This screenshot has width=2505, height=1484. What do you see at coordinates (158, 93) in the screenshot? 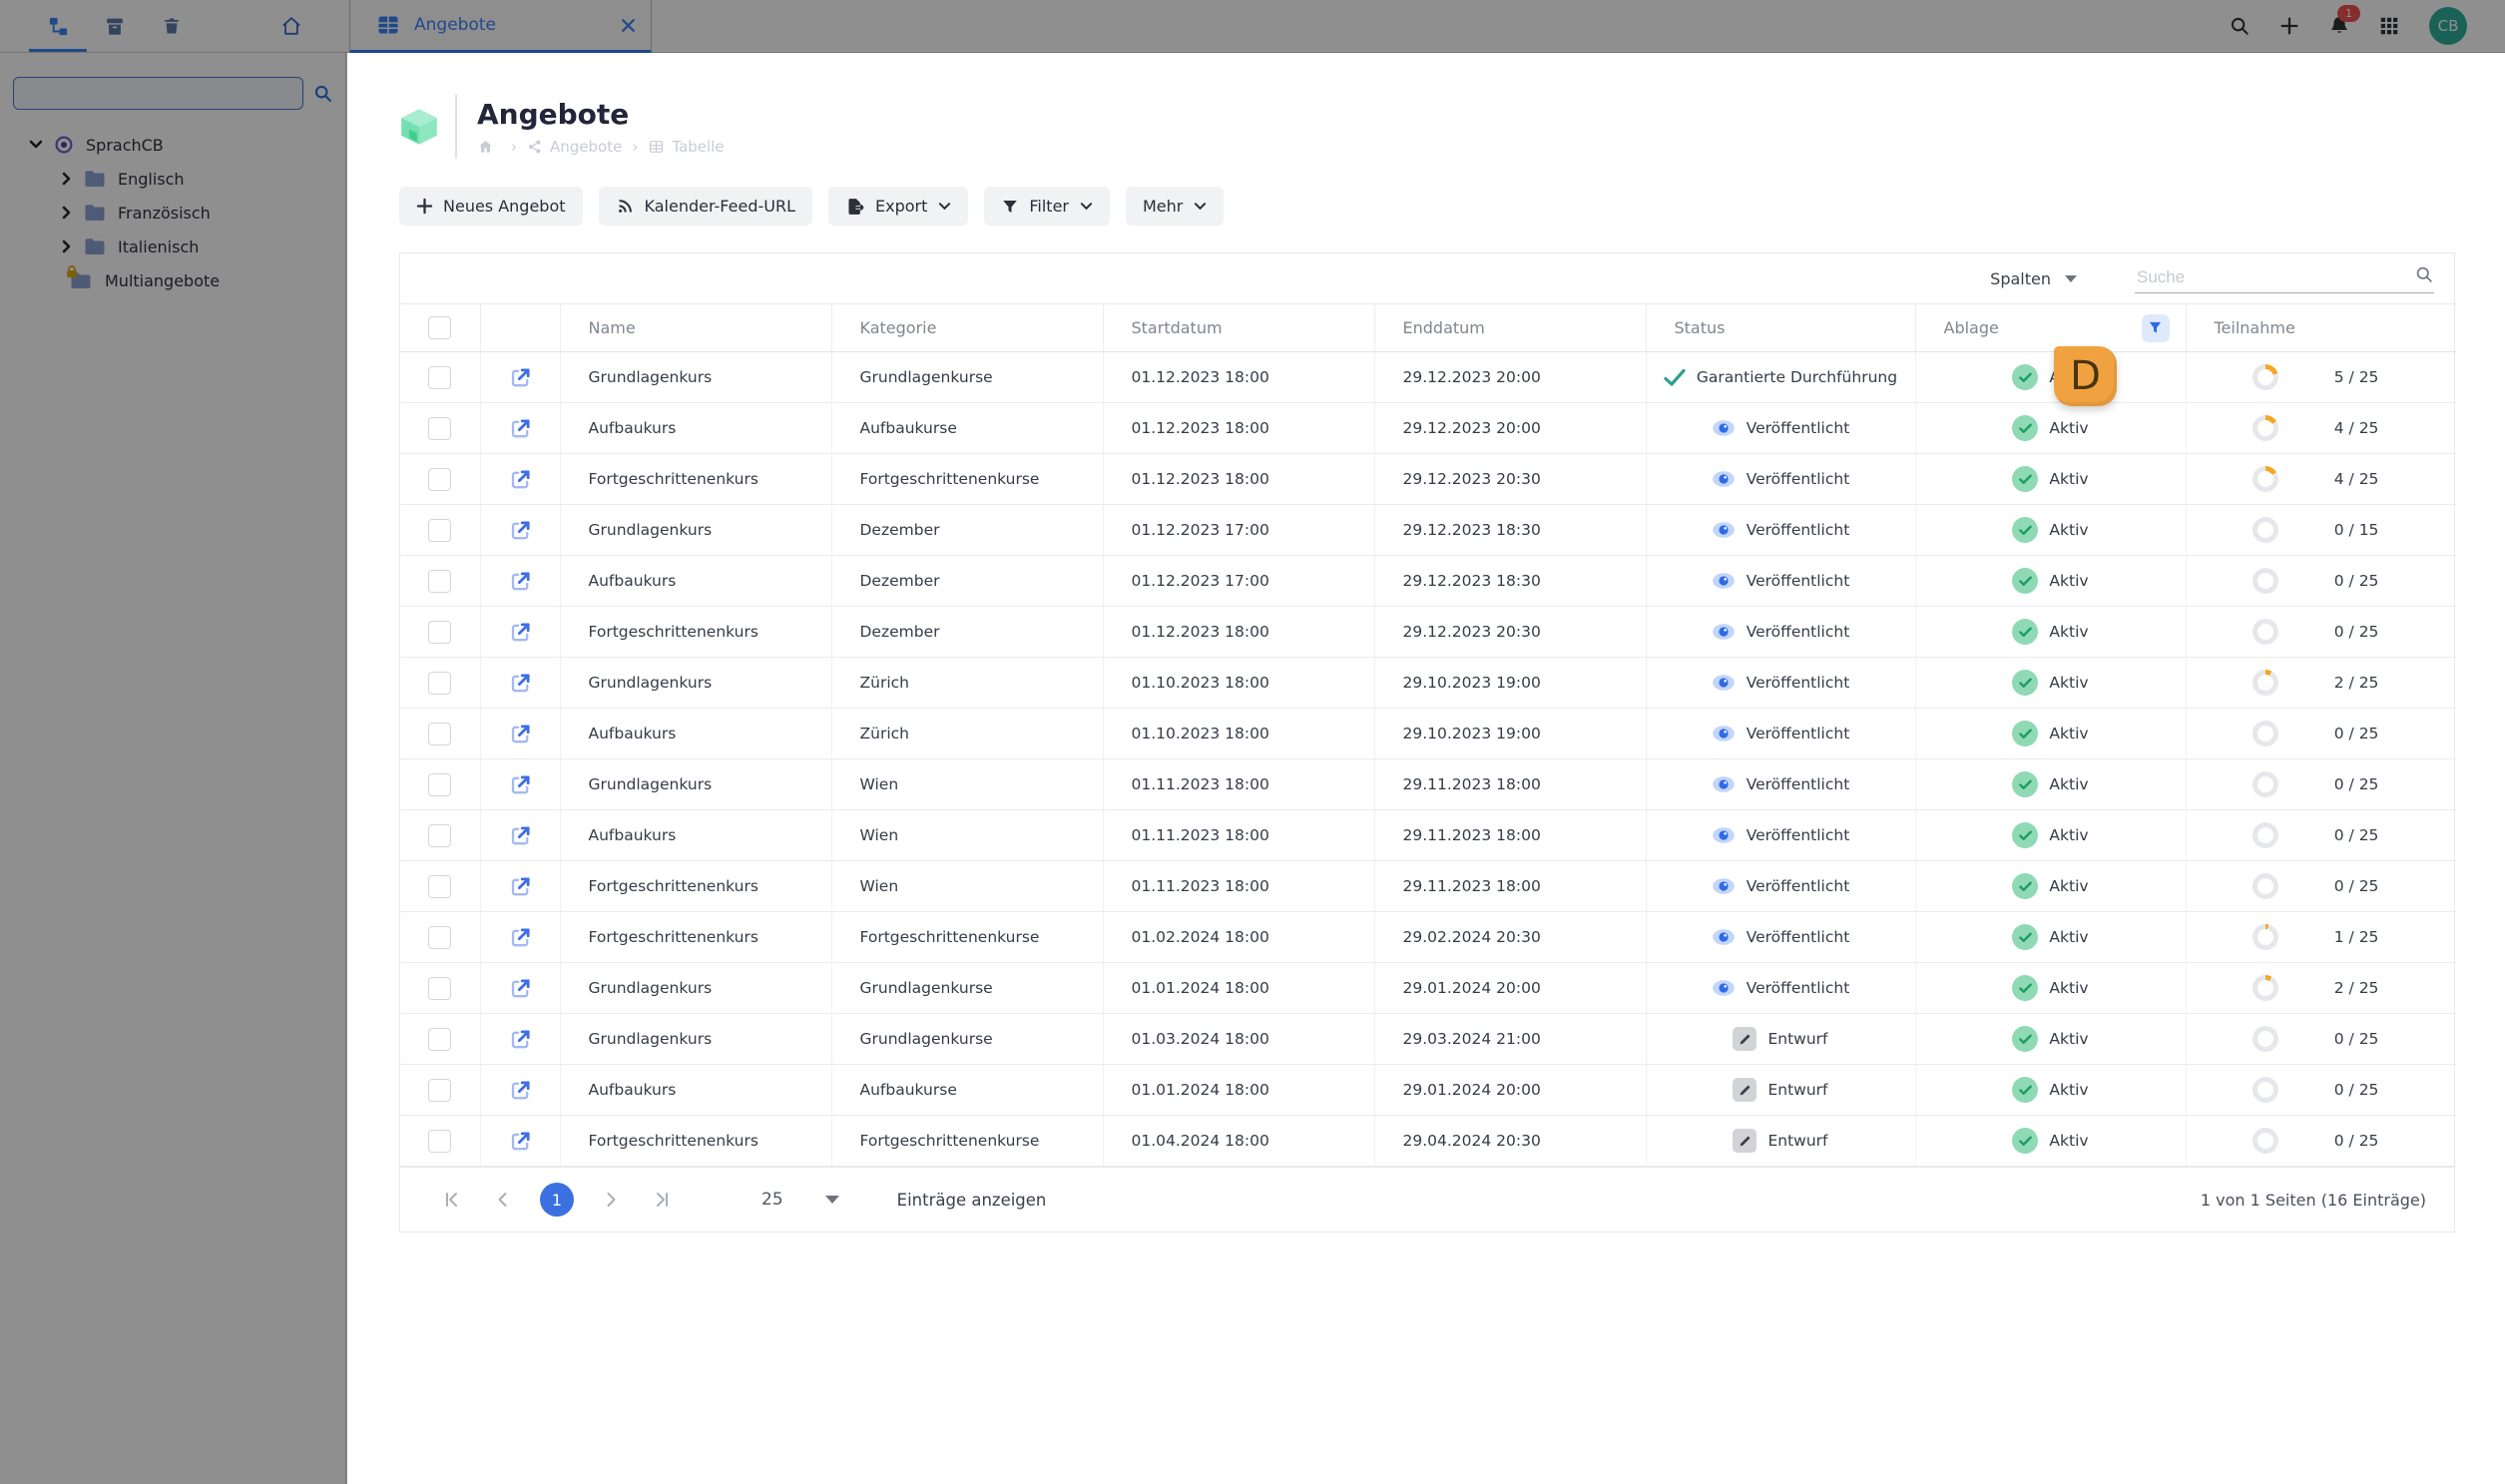
I see `sidebar-search-input` at bounding box center [158, 93].